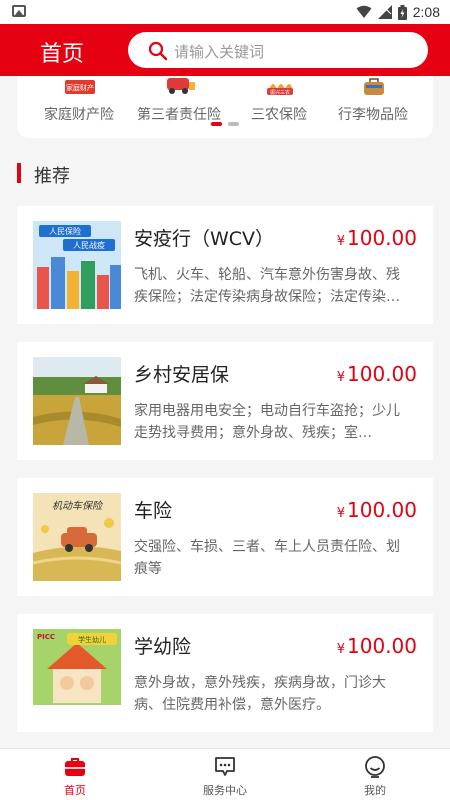 The width and height of the screenshot is (450, 800). Describe the element at coordinates (181, 86) in the screenshot. I see `vehicle-accident-icon` at that location.